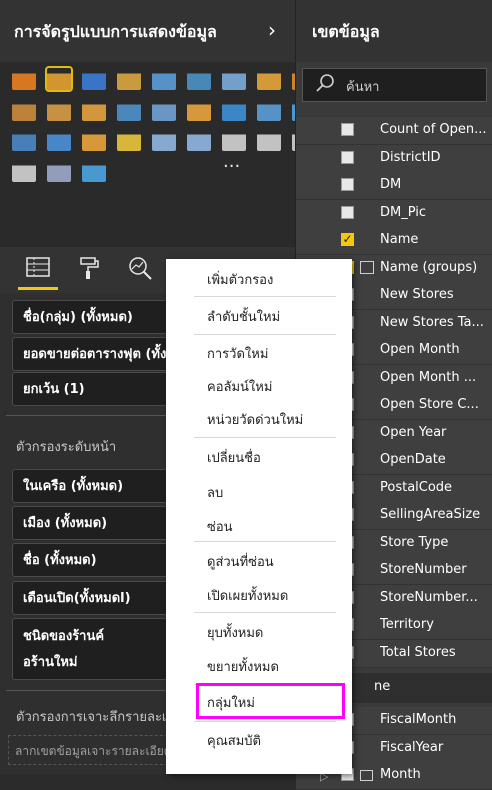 This screenshot has height=790, width=492. I want to click on fields-title: เขตข้อมูล, so click(346, 31).